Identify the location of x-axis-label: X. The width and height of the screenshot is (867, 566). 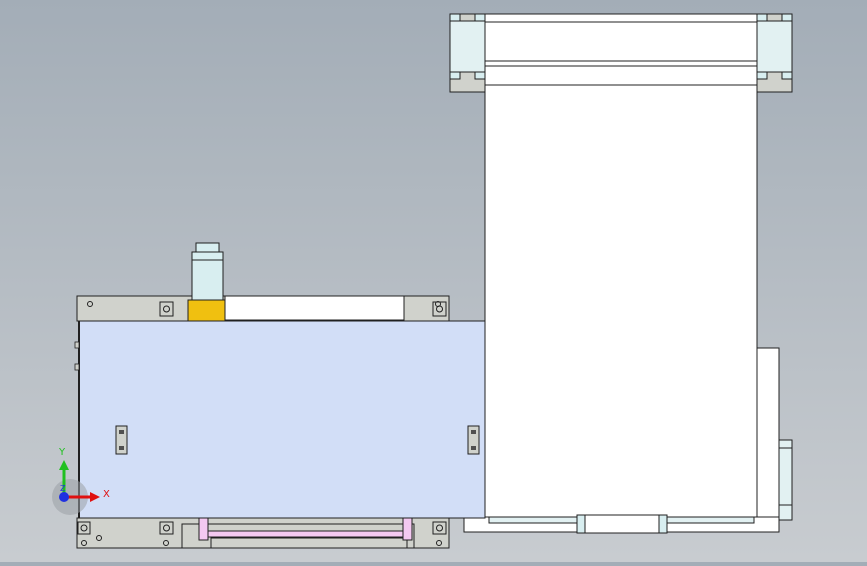
(106, 494).